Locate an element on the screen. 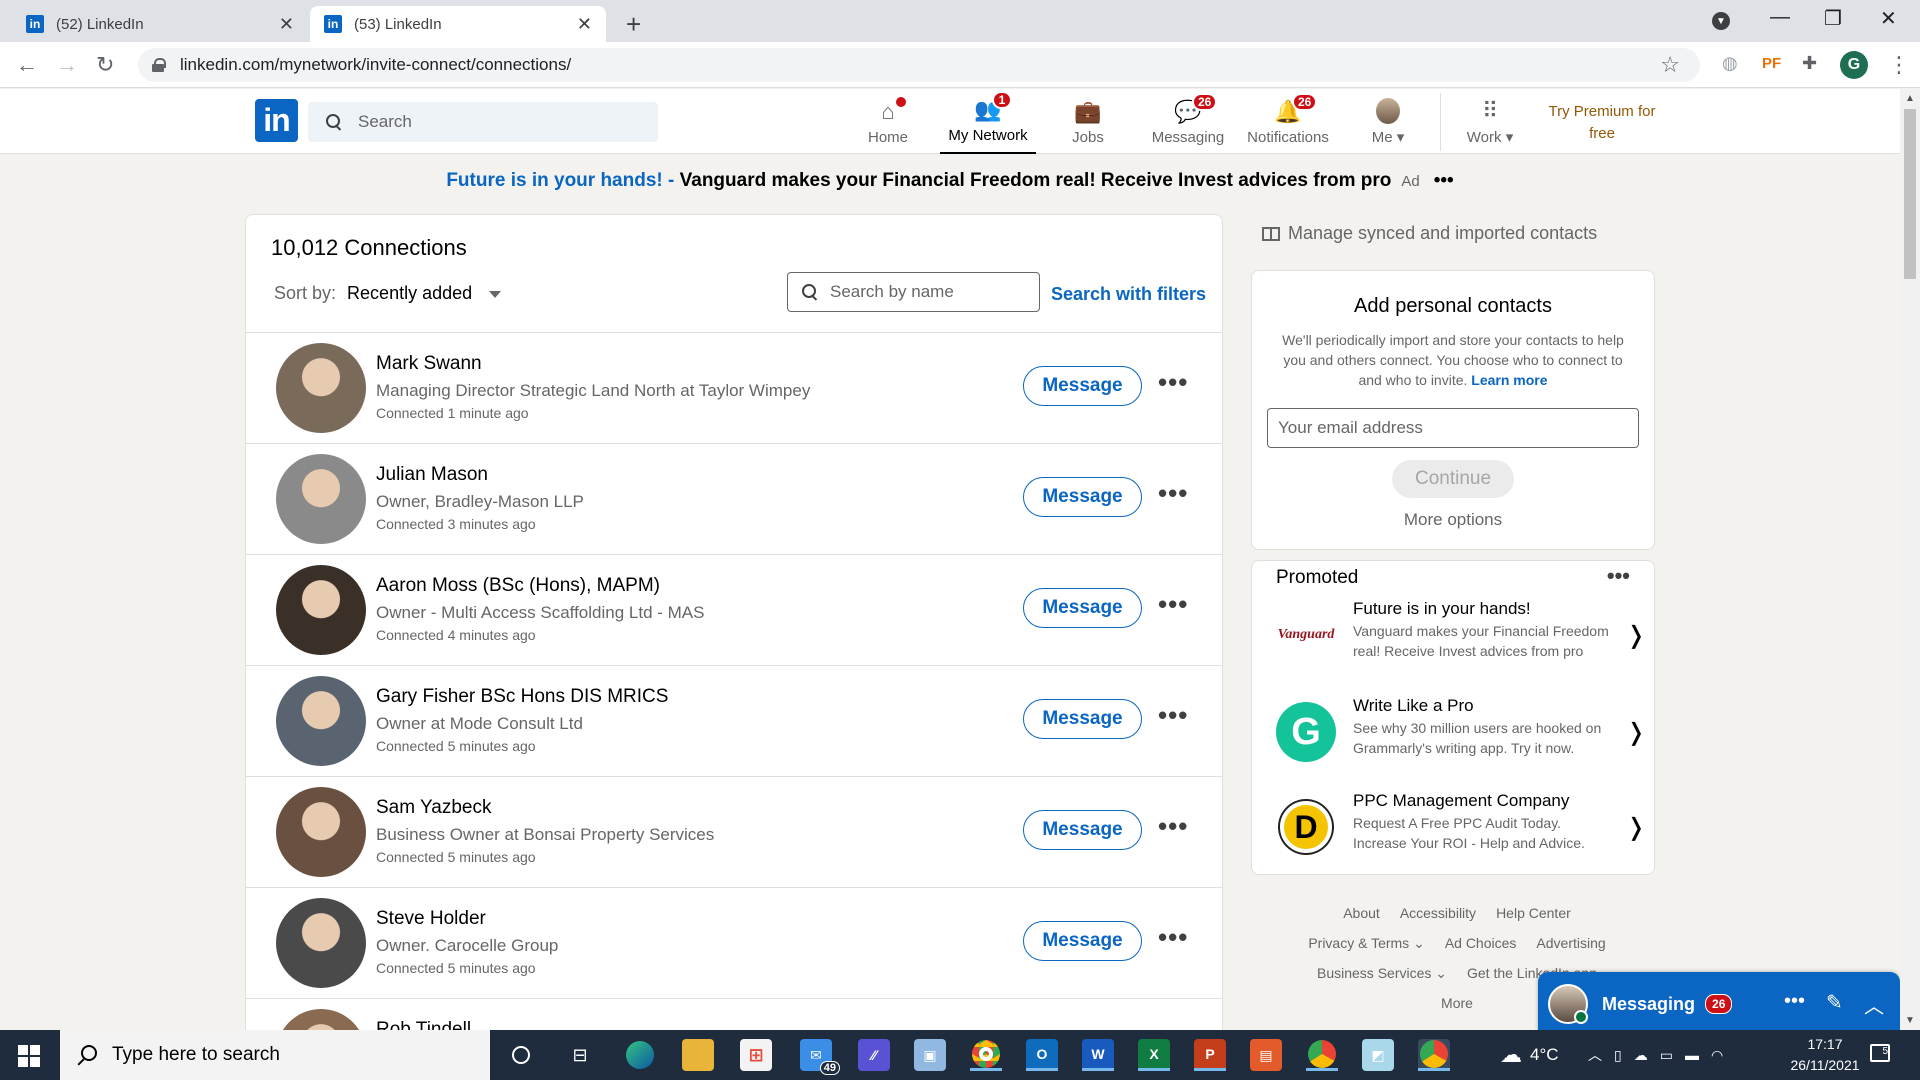 This screenshot has height=1080, width=1920. browser-profile-avatar: G is located at coordinates (1854, 65).